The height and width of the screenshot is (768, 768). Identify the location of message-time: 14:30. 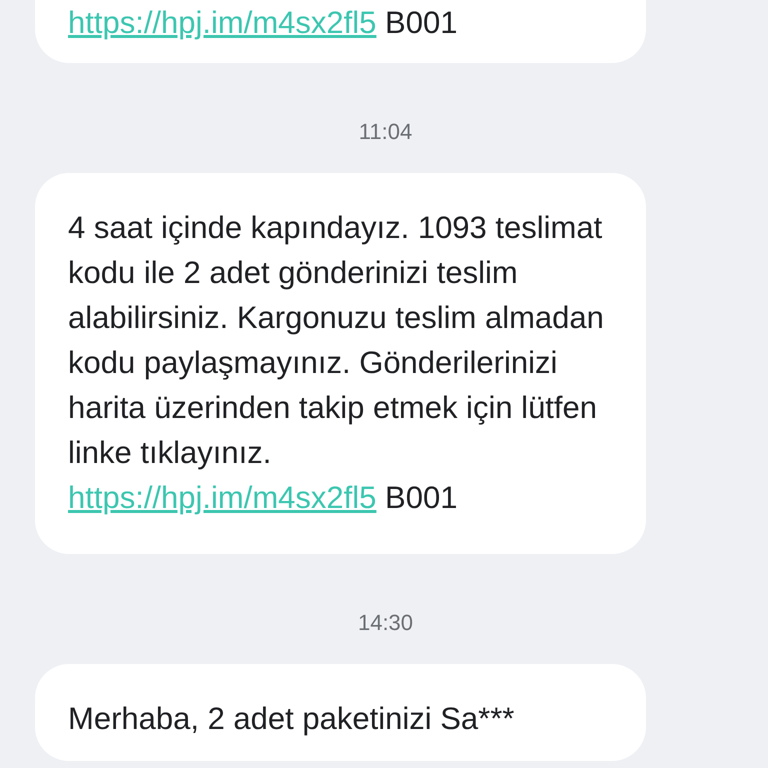
(386, 622).